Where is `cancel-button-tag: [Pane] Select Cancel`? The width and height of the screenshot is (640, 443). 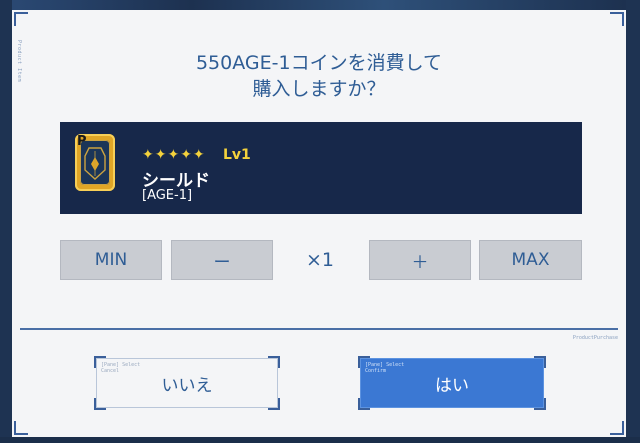 cancel-button-tag: [Pane] Select Cancel is located at coordinates (121, 368).